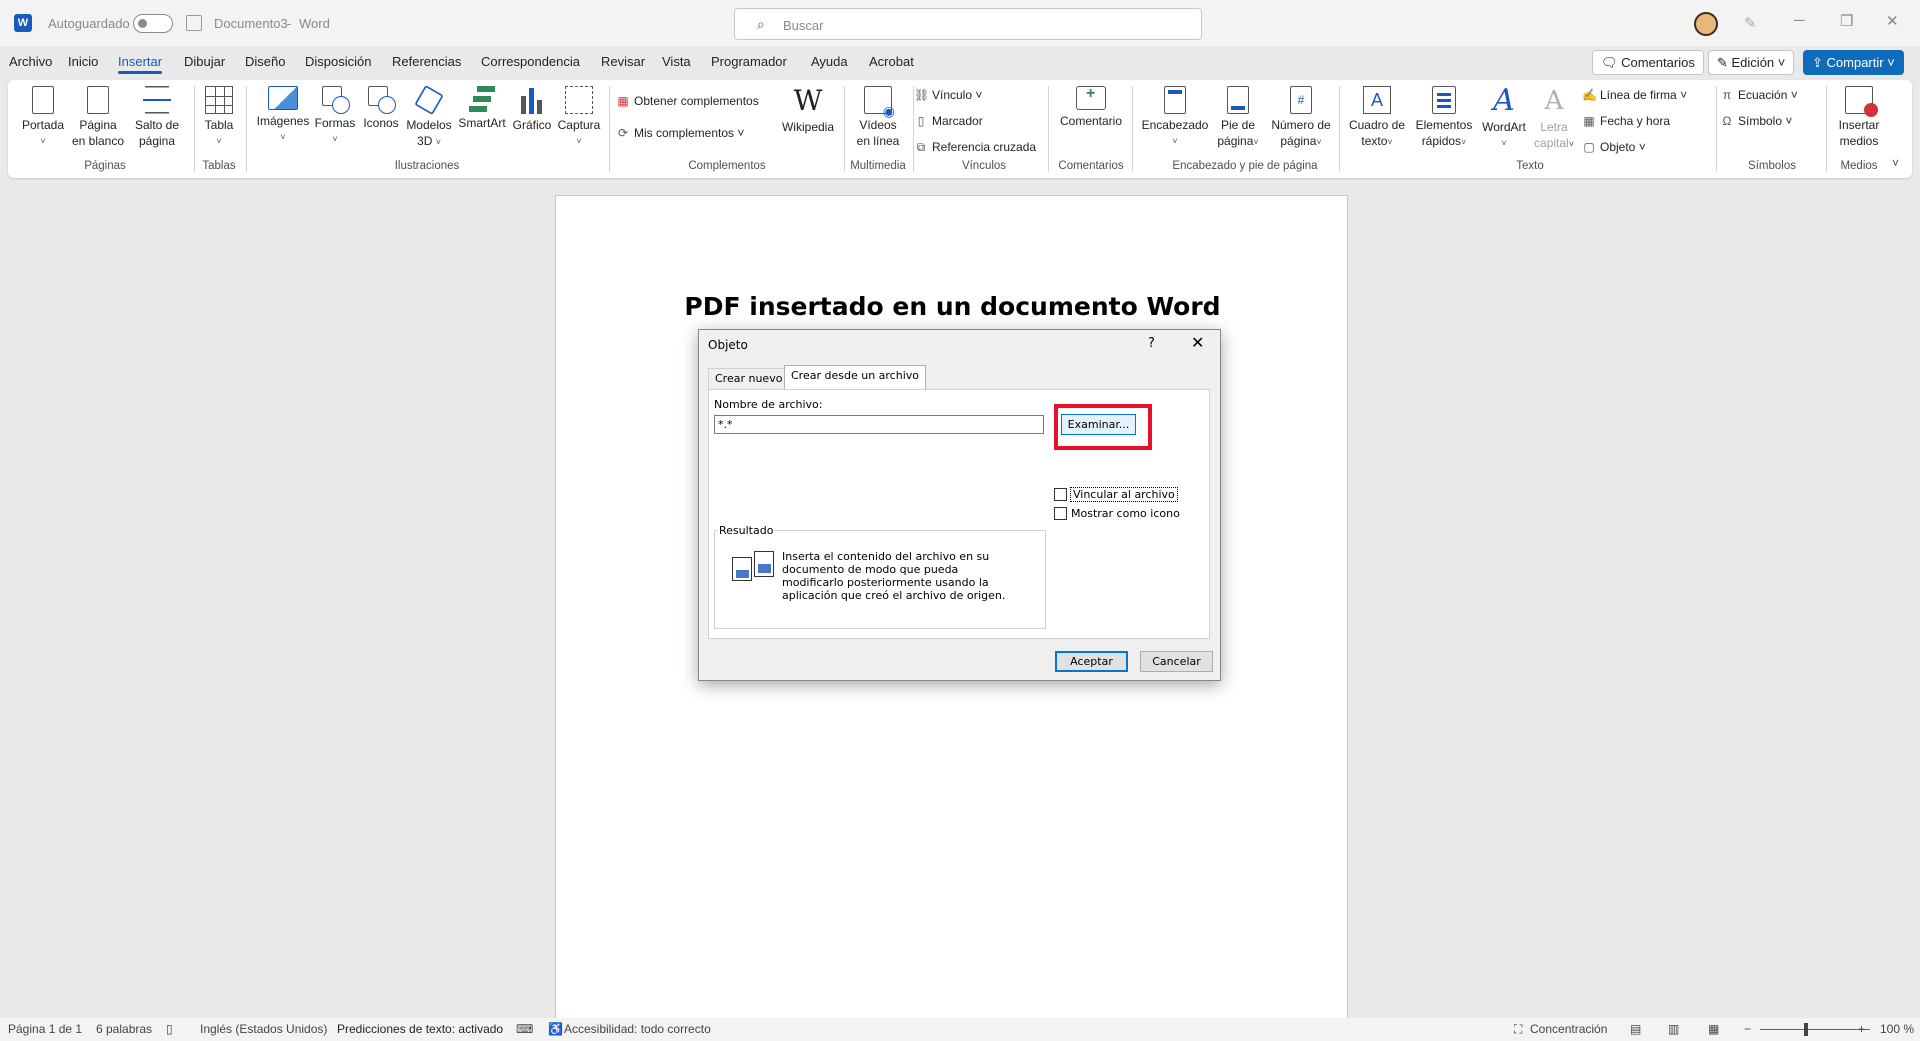 Image resolution: width=1920 pixels, height=1041 pixels. Describe the element at coordinates (23, 23) in the screenshot. I see `word-logo-icon: W` at that location.